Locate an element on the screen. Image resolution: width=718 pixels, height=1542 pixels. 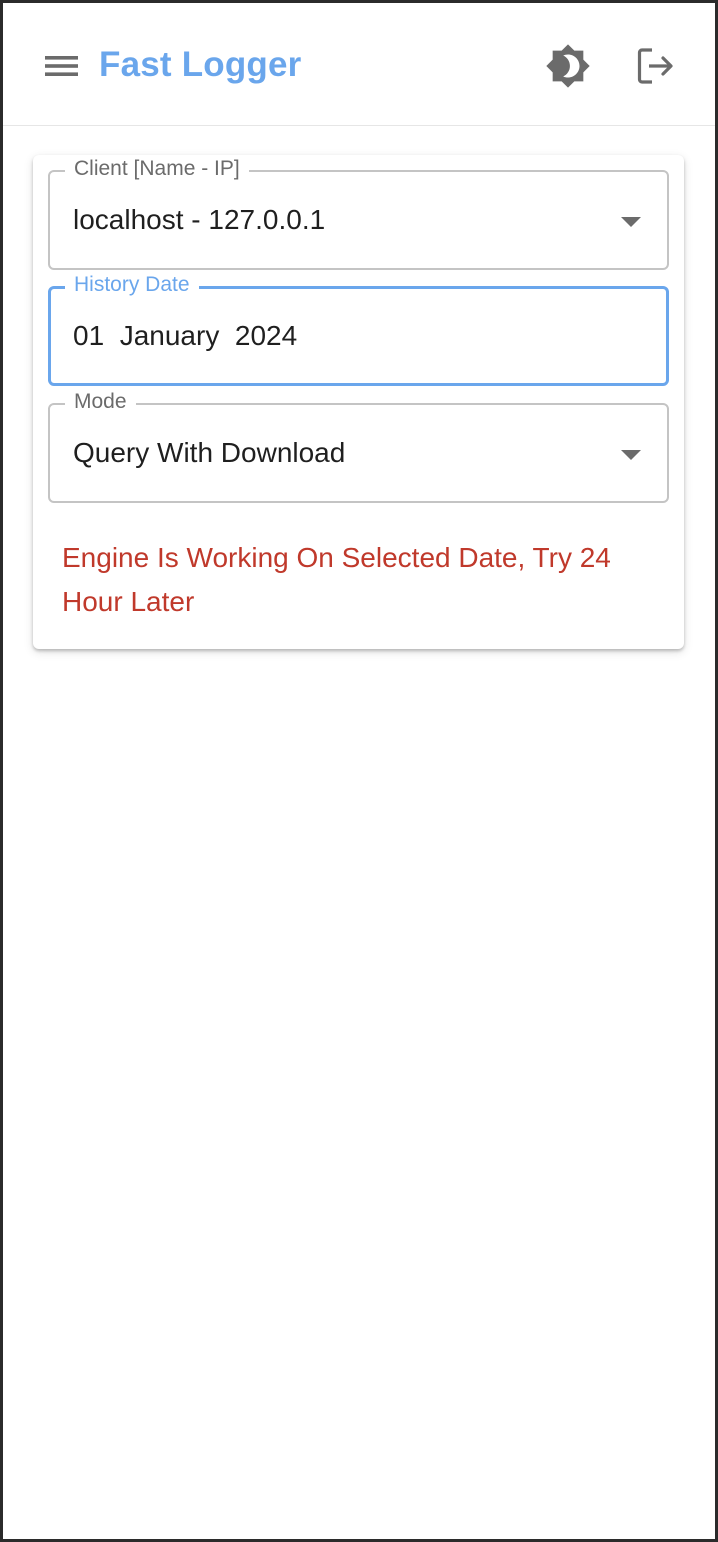
hamburger-menu-icon is located at coordinates (61, 66).